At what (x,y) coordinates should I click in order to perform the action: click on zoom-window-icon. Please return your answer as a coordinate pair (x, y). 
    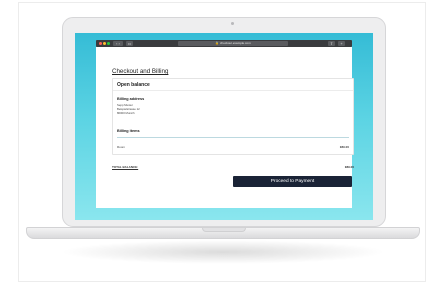
    Looking at the image, I should click on (108, 43).